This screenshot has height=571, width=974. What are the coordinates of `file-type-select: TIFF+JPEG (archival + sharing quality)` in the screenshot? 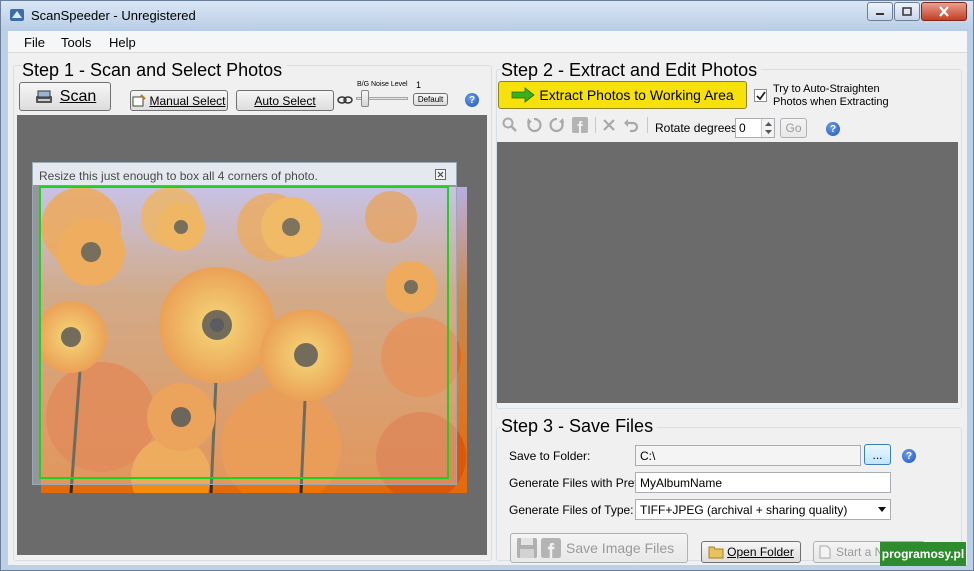 It's located at (763, 509).